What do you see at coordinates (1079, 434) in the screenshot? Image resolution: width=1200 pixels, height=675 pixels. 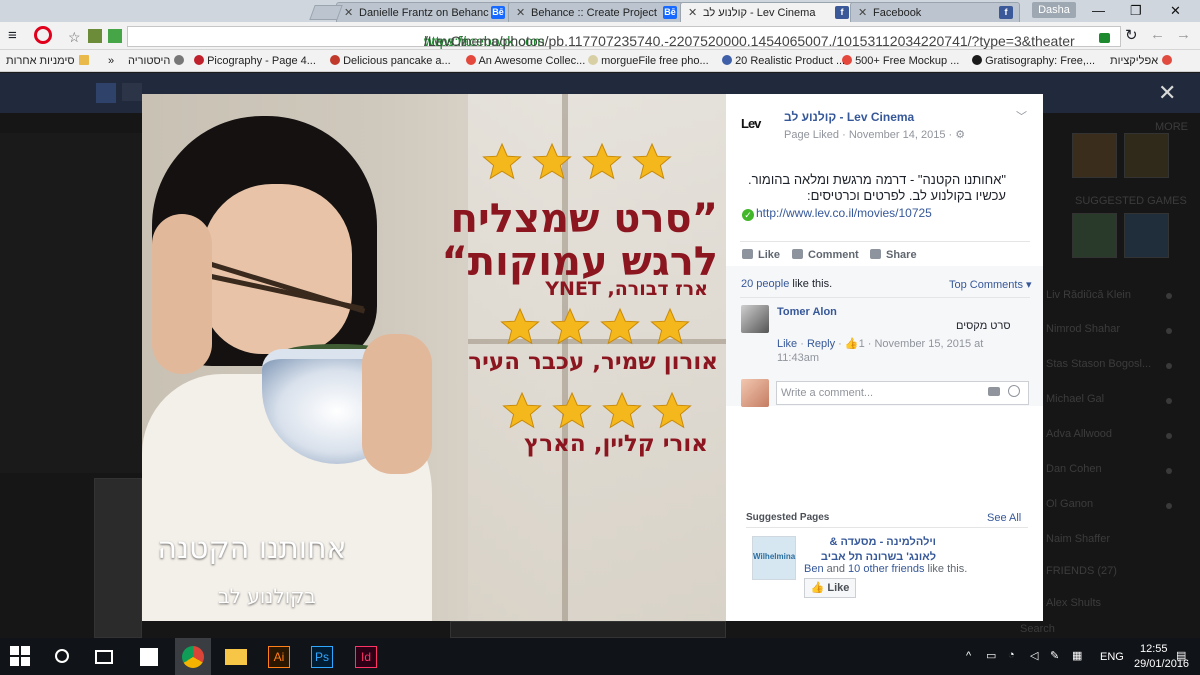 I see `chat-contact: Adva Allwood` at bounding box center [1079, 434].